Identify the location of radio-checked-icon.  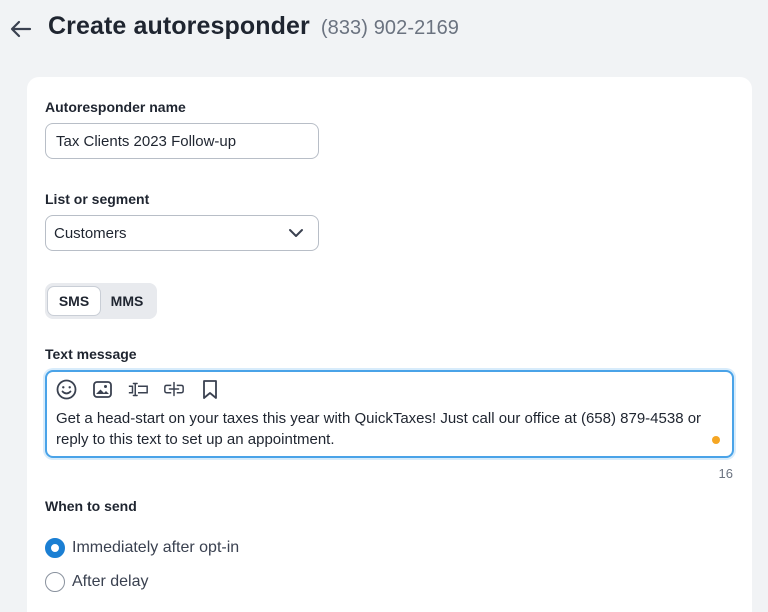
(55, 548).